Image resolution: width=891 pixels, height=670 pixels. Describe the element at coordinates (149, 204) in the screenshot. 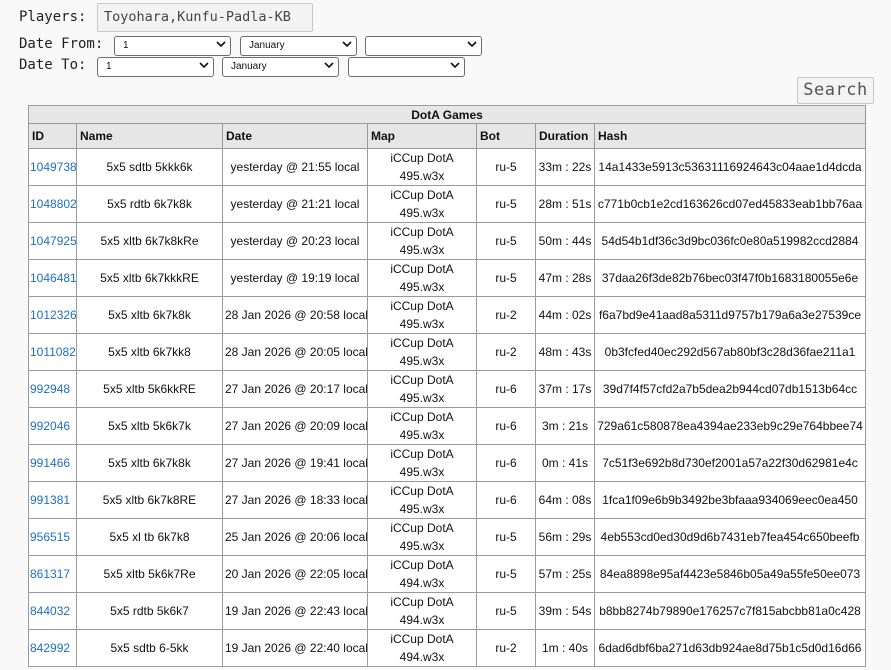

I see `game-name-cell: 5x5 rdtb 6k7k8k` at that location.